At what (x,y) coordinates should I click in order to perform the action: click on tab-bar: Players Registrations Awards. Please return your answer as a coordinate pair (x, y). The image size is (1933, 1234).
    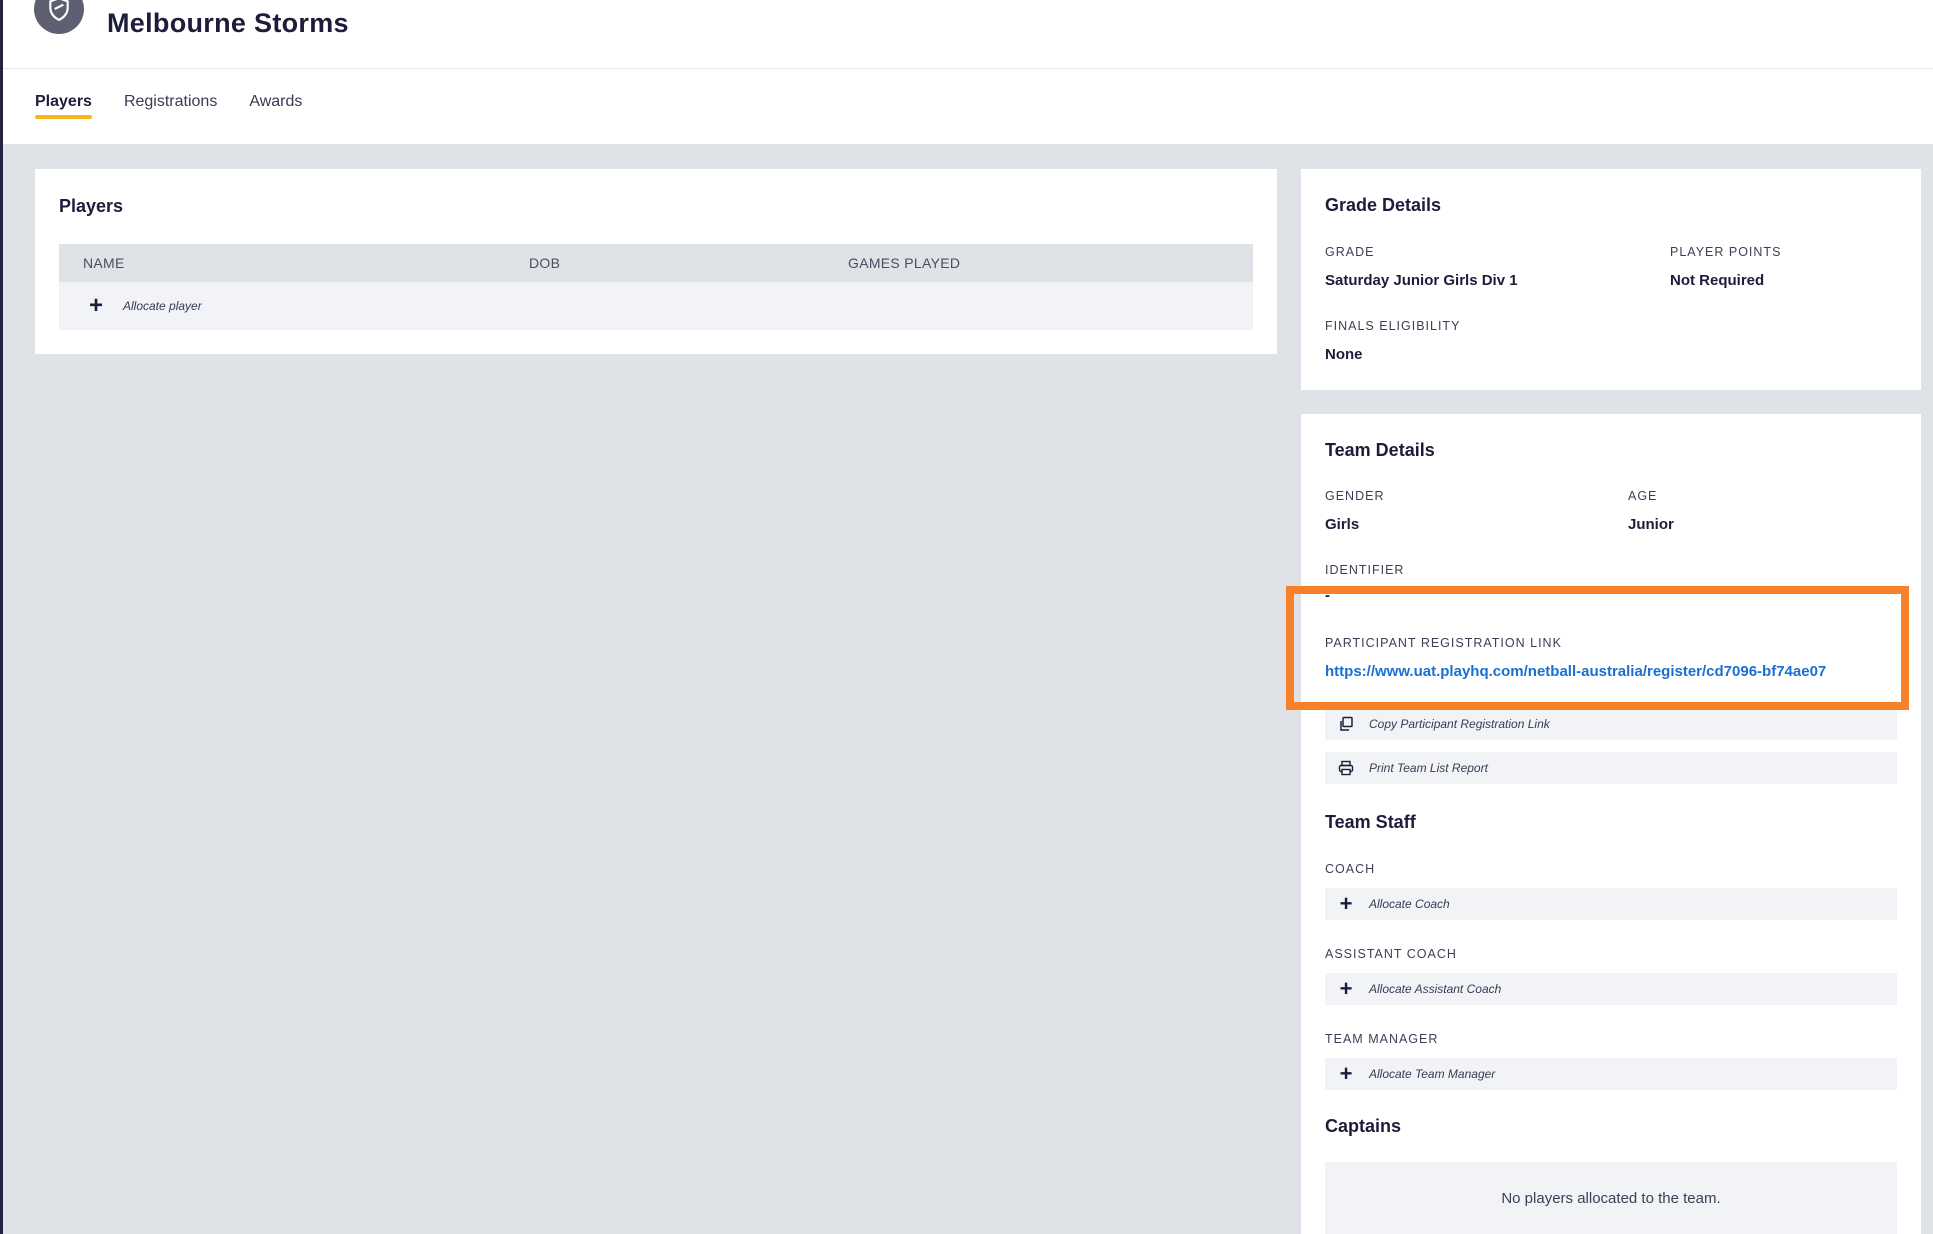
    Looking at the image, I should click on (168, 106).